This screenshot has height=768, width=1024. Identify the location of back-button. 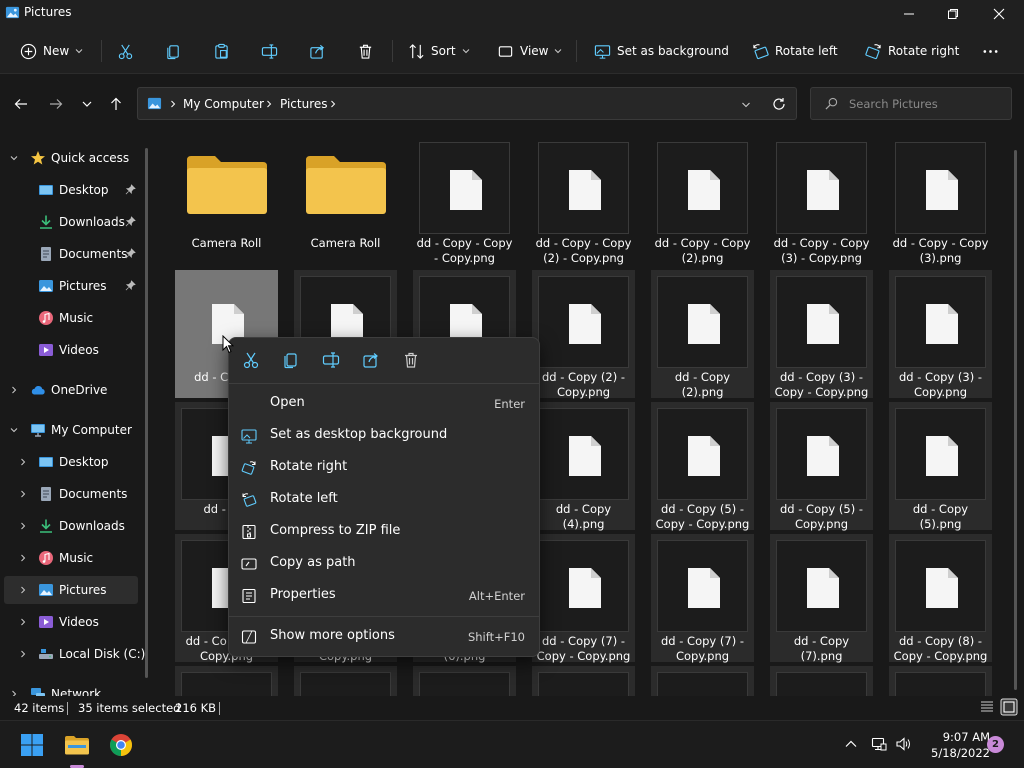
(21, 104).